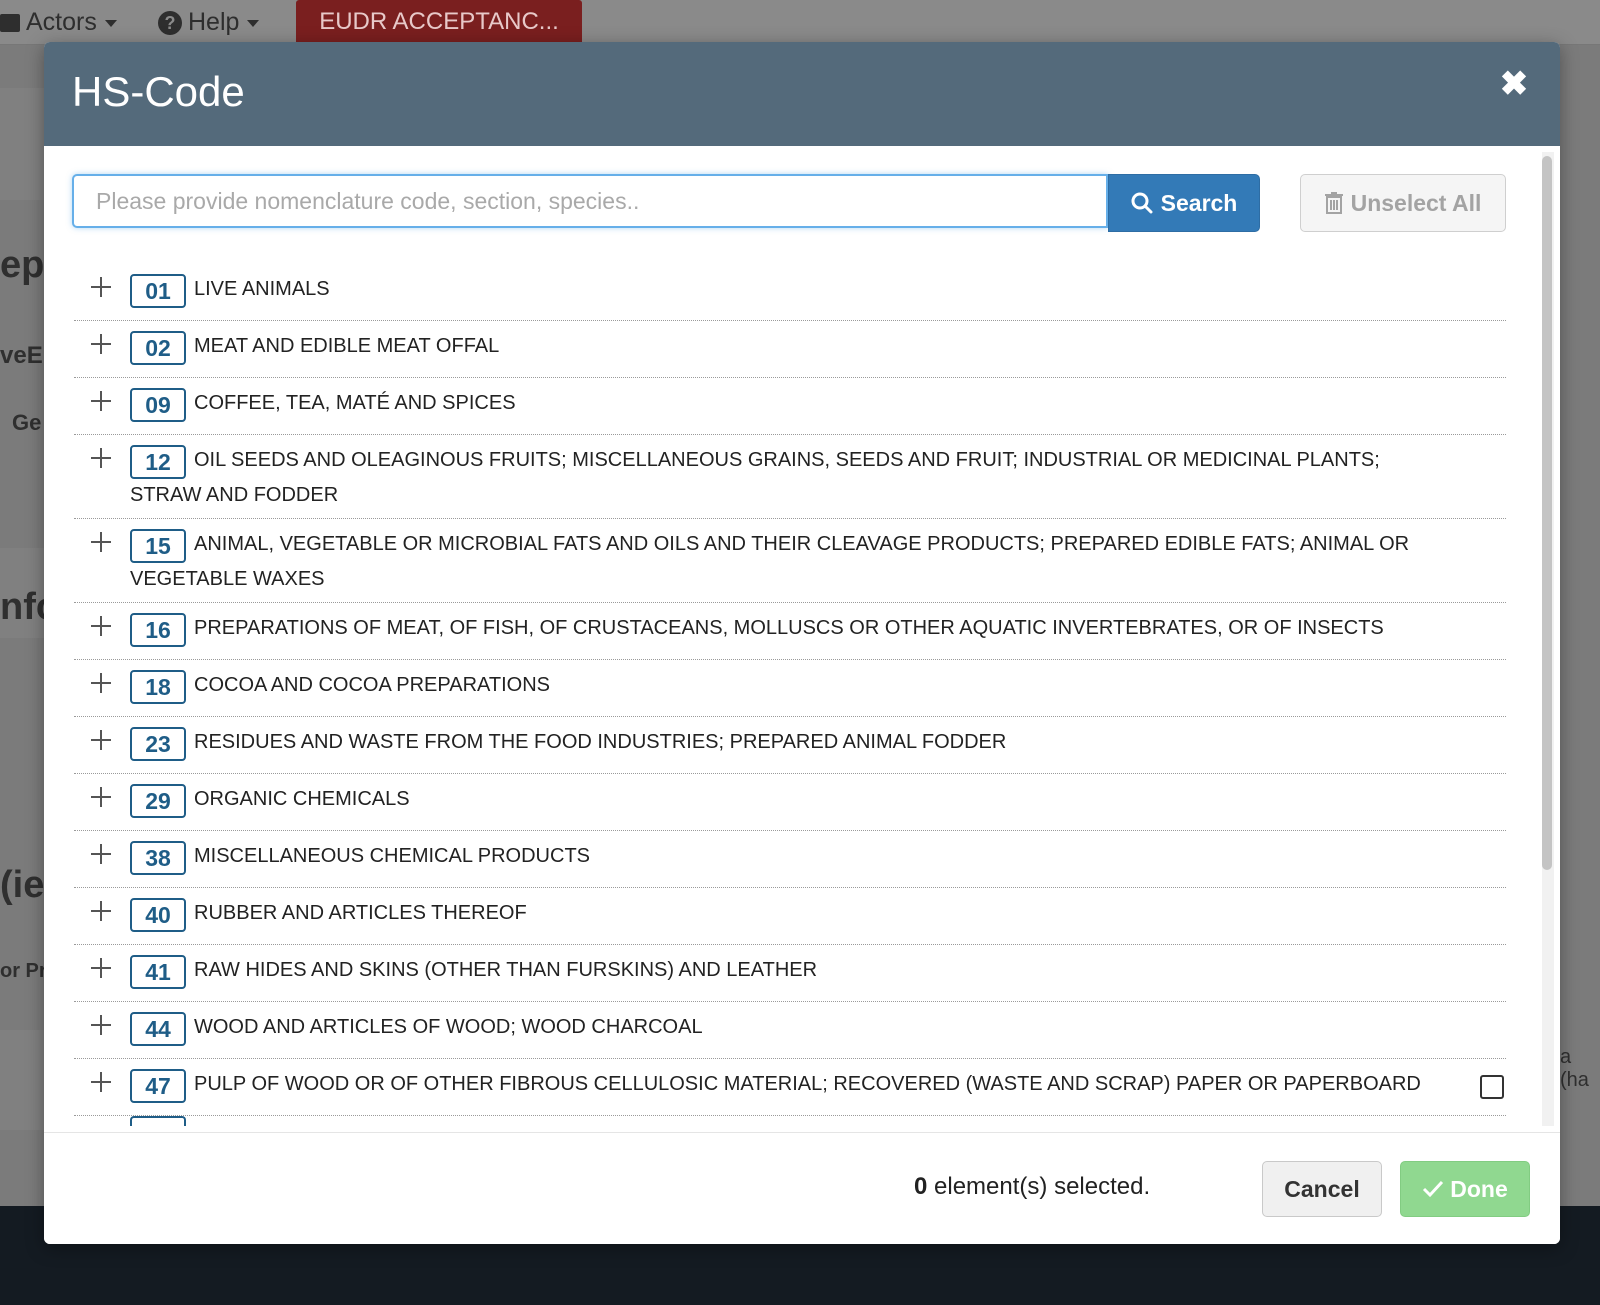  I want to click on search-input, so click(590, 201).